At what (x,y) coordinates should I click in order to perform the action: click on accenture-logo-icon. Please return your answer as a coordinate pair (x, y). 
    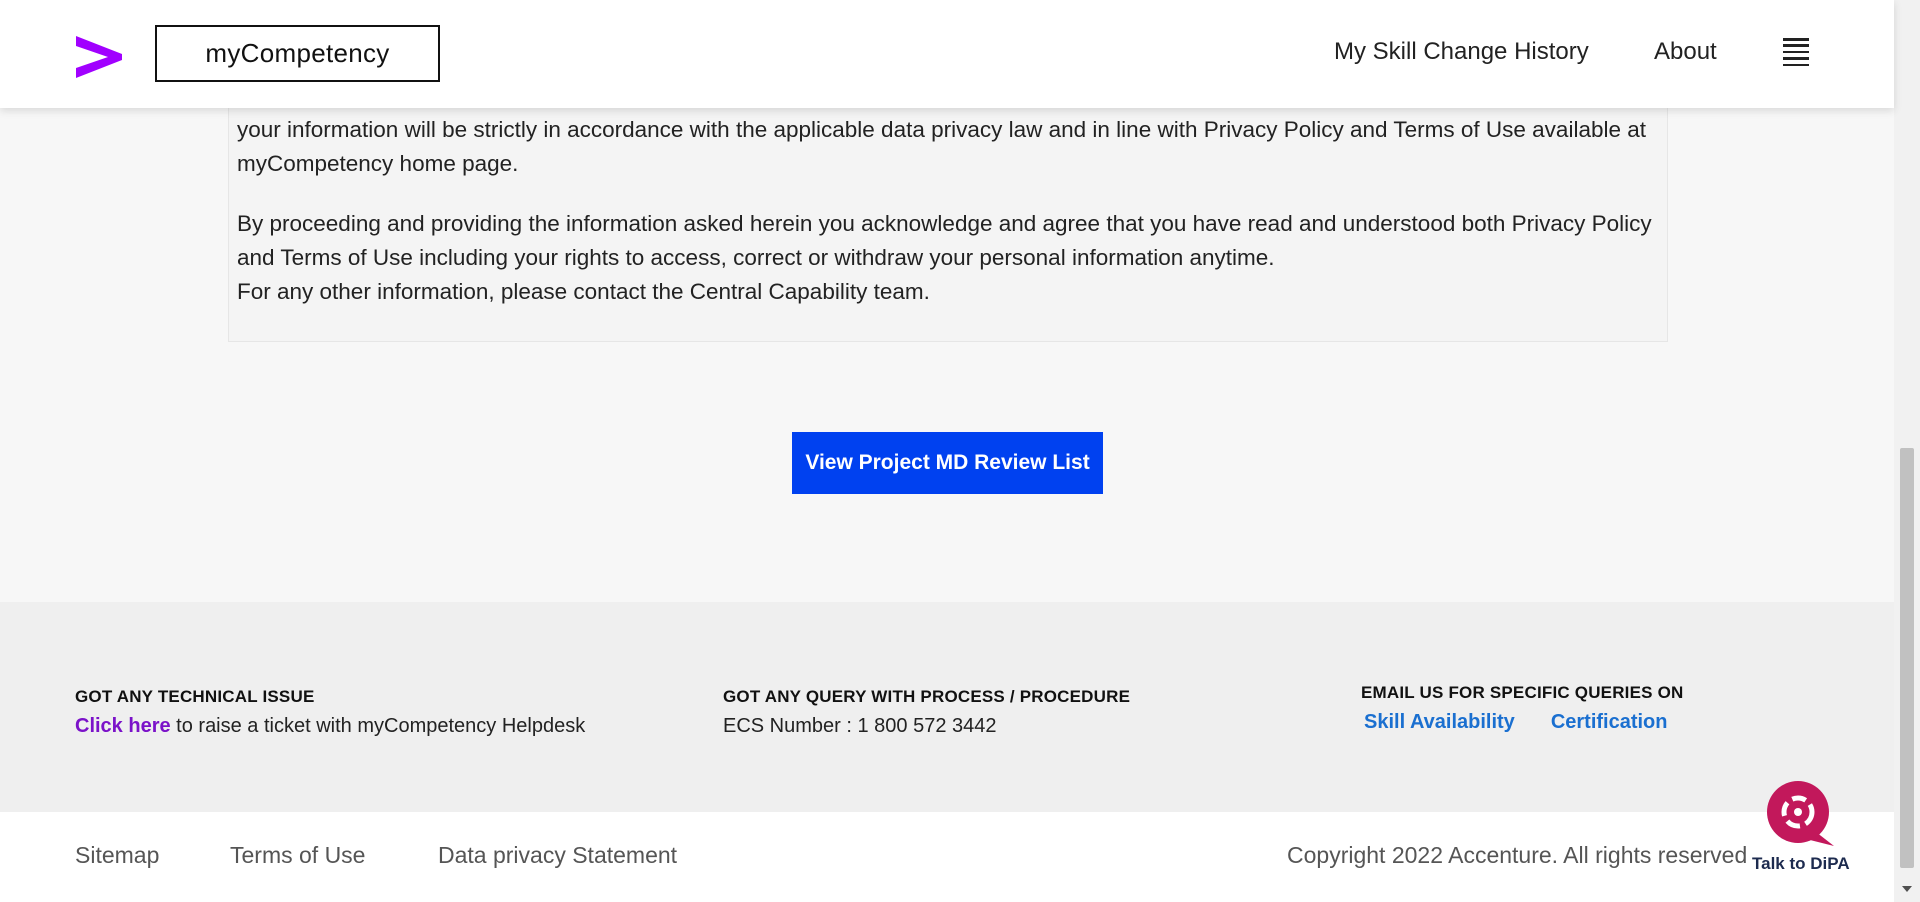
    Looking at the image, I should click on (99, 56).